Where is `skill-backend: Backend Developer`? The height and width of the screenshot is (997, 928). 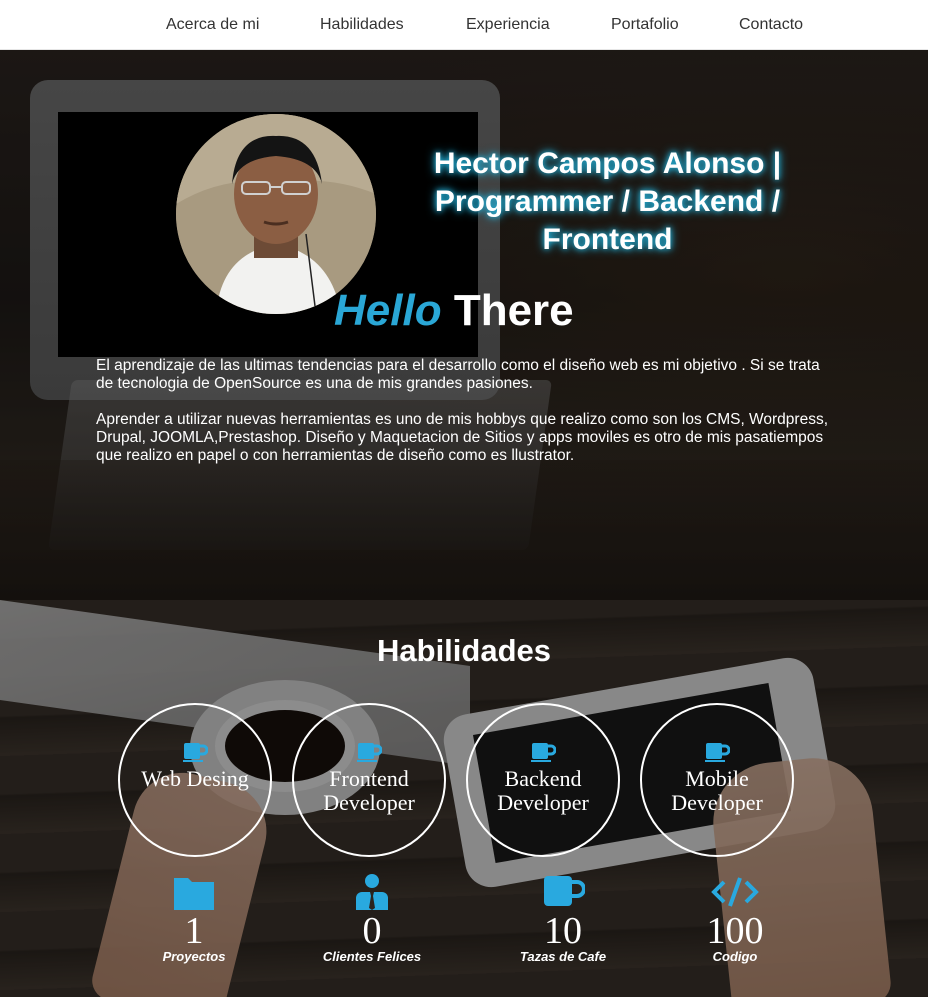
skill-backend: Backend Developer is located at coordinates (543, 780).